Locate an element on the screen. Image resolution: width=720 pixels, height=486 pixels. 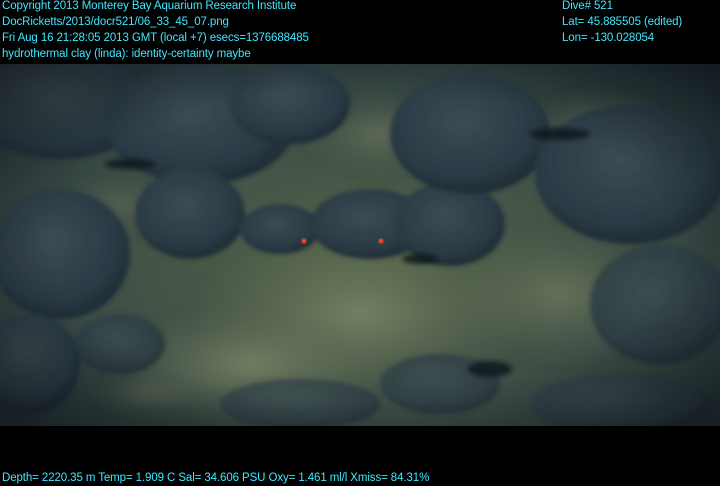
laser-point-left is located at coordinates (304, 241).